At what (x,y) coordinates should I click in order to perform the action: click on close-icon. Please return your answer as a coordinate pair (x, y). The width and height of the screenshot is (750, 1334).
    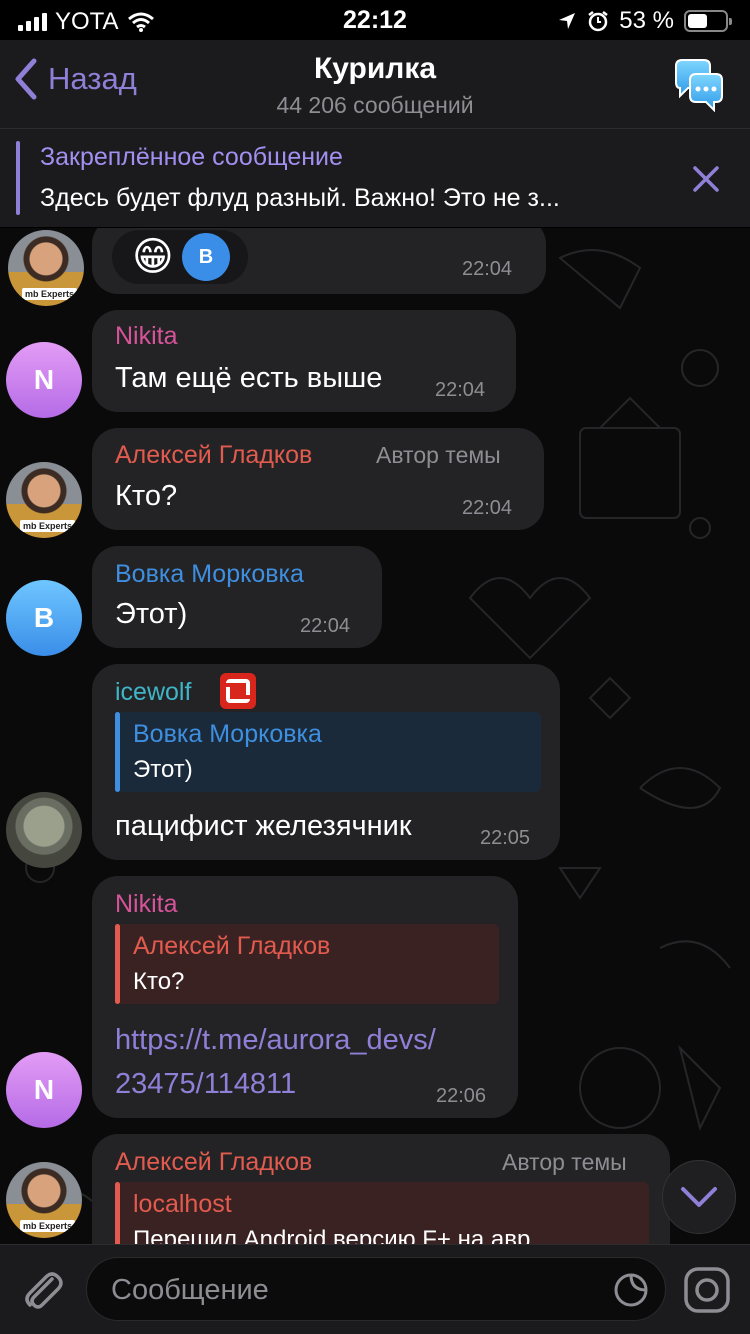
    Looking at the image, I should click on (706, 179).